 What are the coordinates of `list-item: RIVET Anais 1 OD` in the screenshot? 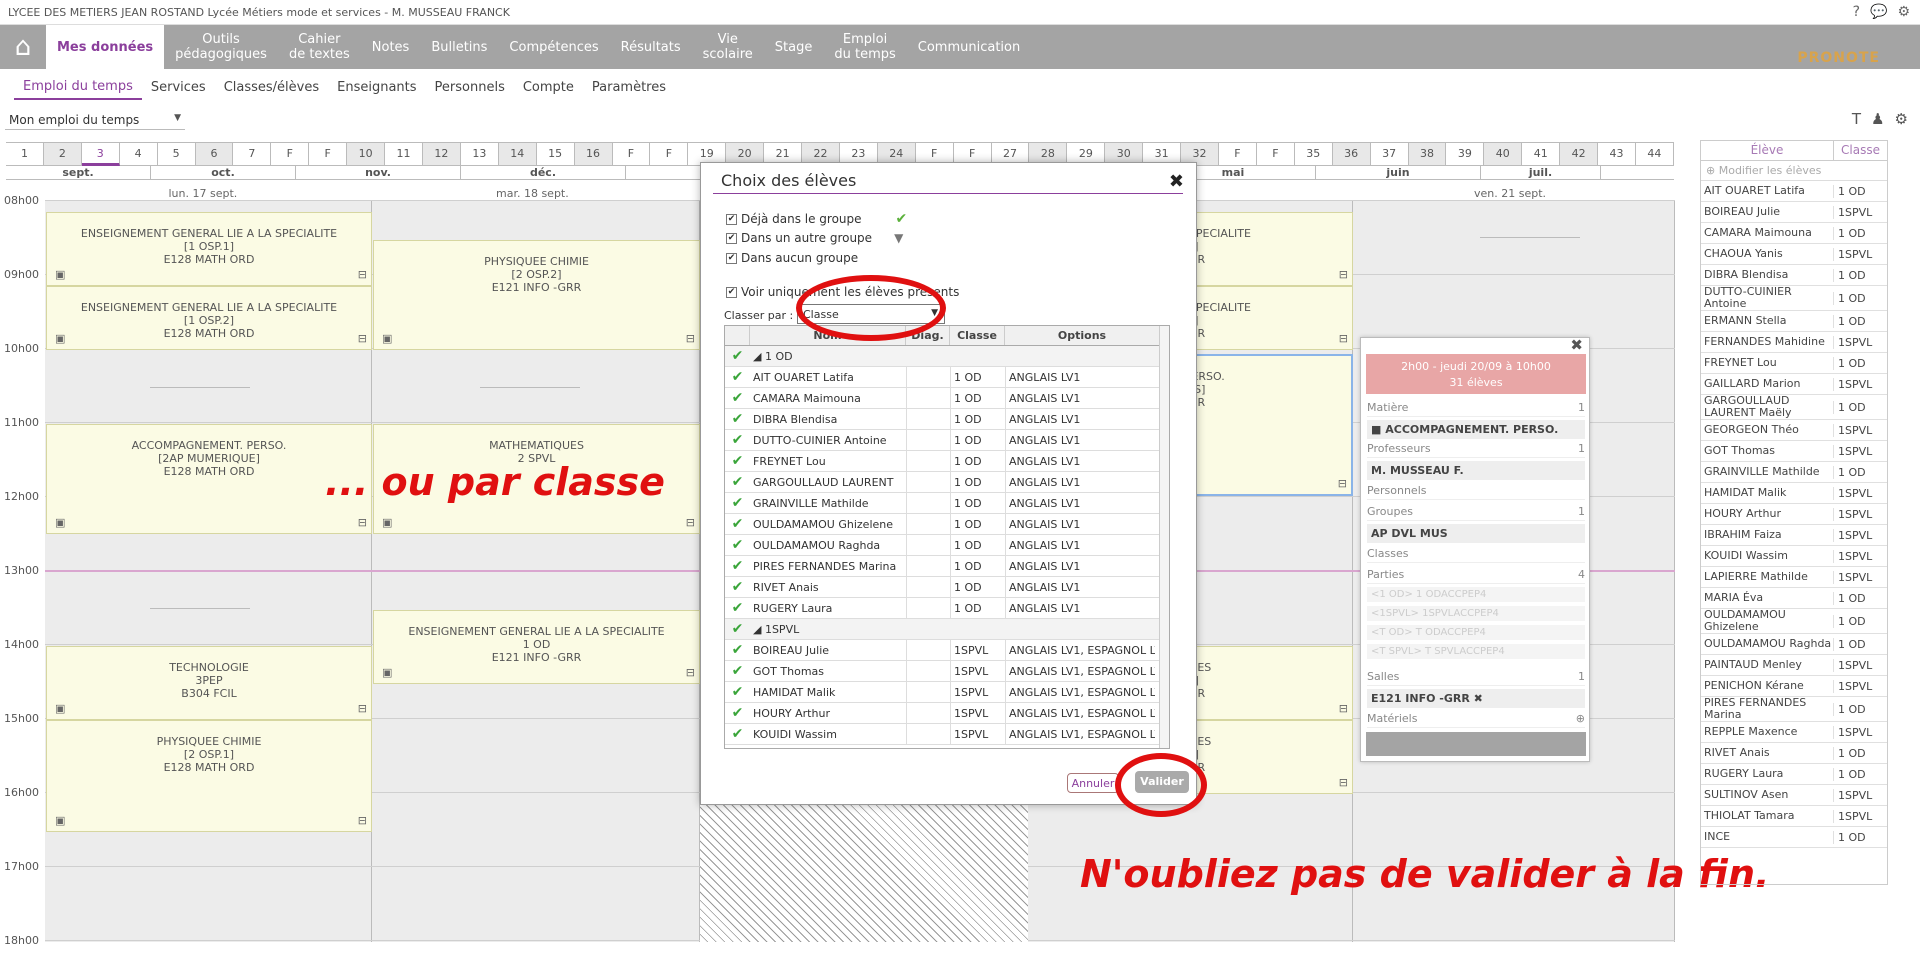 It's located at (1794, 753).